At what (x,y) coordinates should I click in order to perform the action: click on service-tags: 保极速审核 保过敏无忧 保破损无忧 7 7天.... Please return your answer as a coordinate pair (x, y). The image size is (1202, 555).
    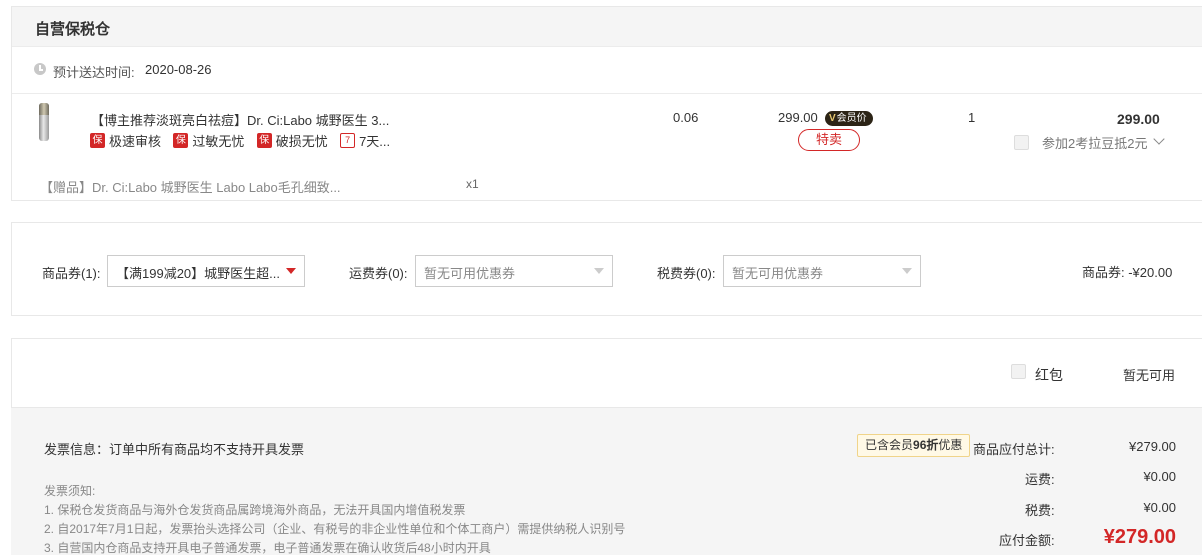
    Looking at the image, I should click on (244, 140).